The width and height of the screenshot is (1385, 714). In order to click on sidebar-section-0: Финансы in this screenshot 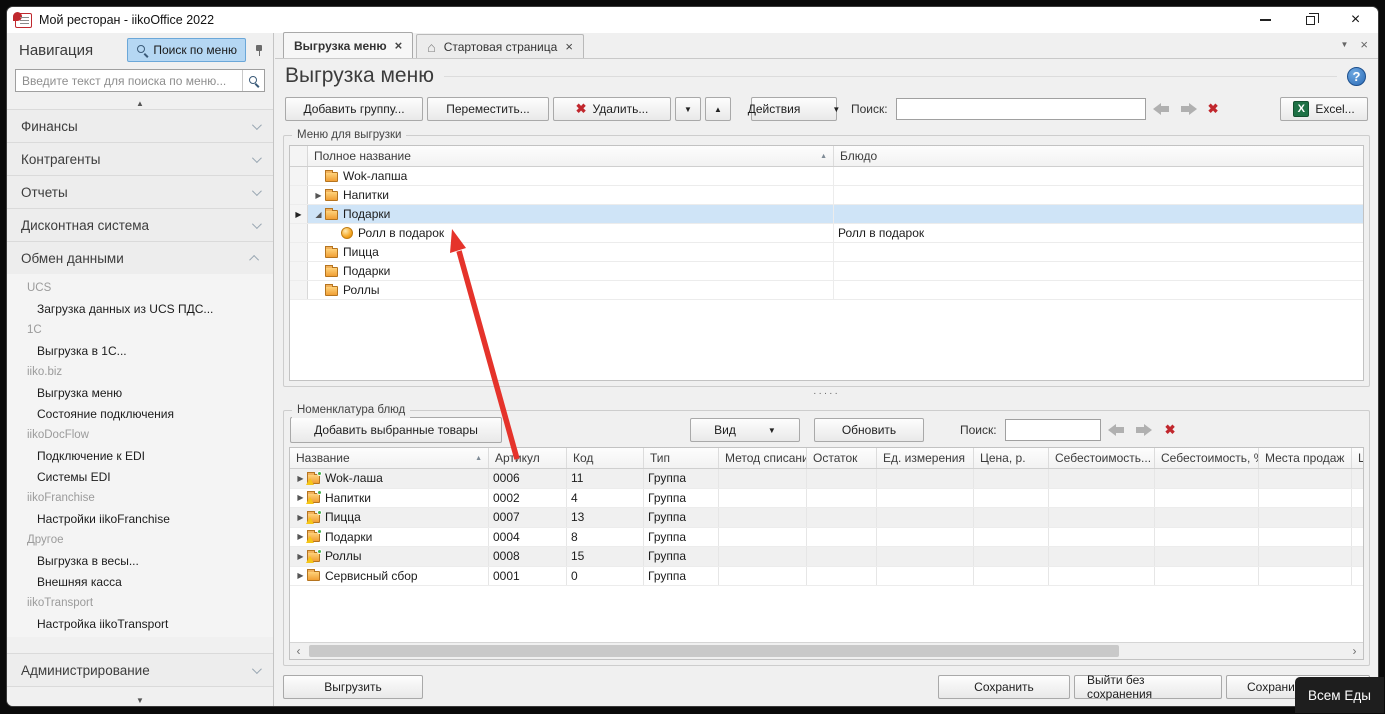, I will do `click(140, 126)`.